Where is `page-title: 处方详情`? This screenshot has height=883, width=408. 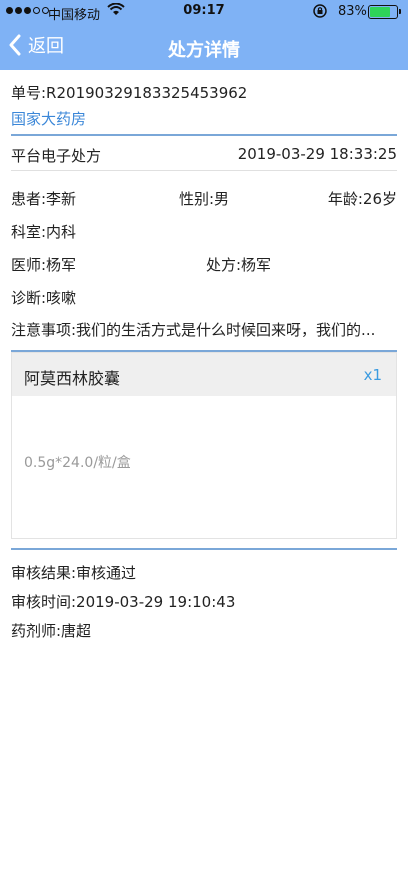
page-title: 处方详情 is located at coordinates (204, 50).